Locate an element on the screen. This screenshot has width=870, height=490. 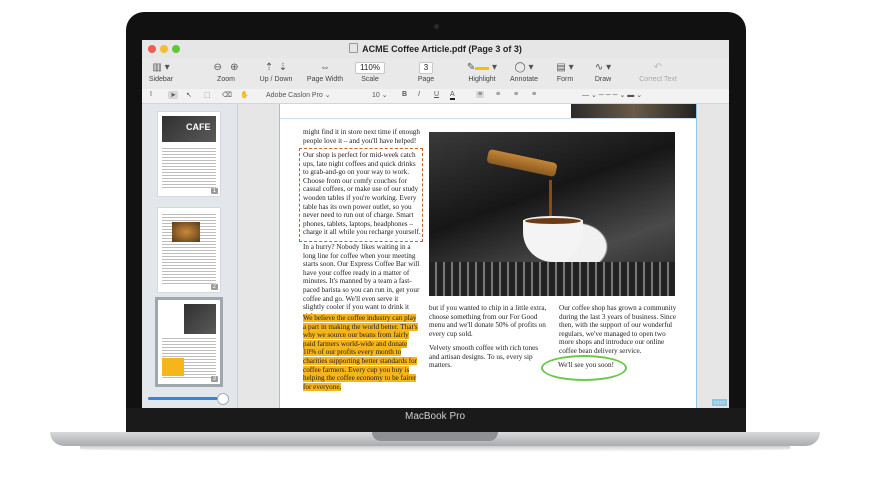
margin-guide-left is located at coordinates (279, 256).